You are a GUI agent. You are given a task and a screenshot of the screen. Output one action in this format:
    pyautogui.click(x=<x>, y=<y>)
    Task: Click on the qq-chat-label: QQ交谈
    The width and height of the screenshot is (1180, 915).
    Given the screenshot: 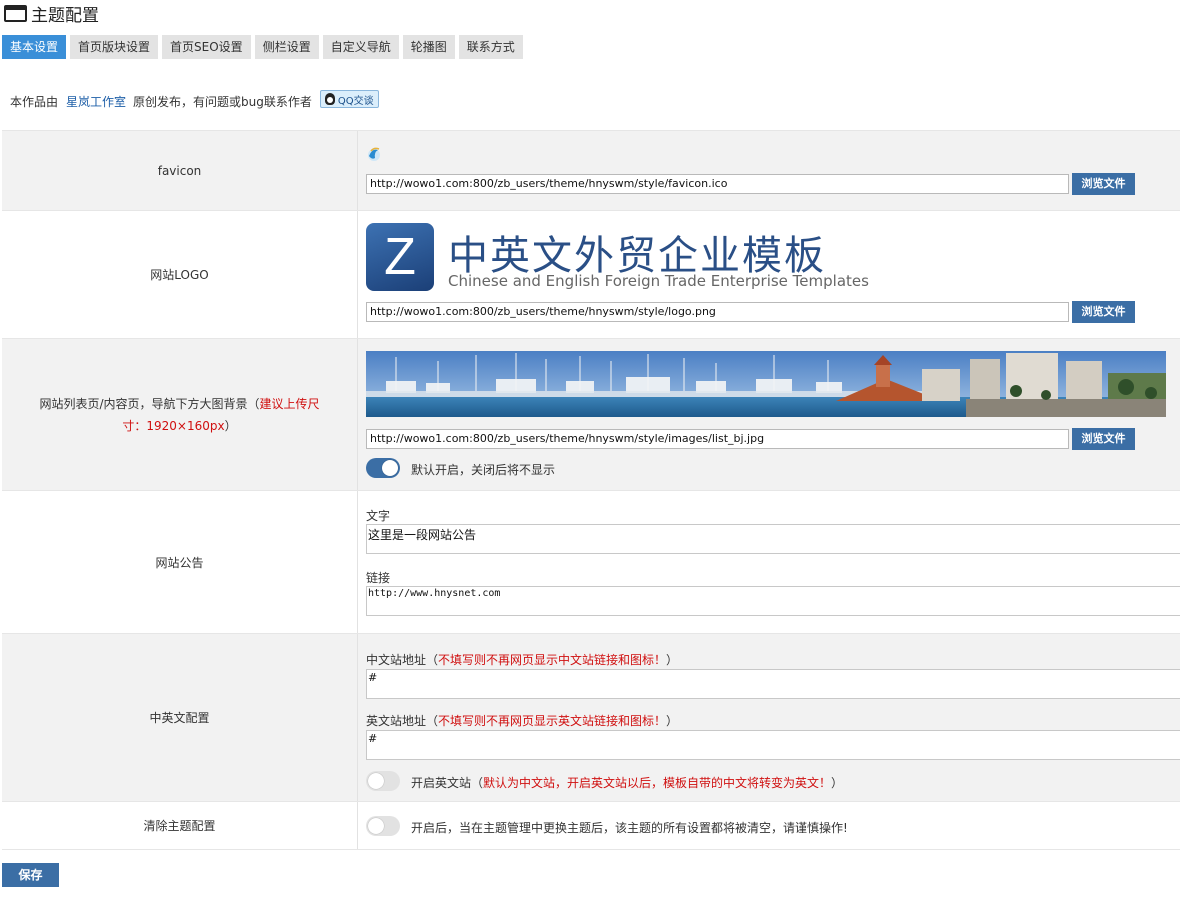 What is the action you would take?
    pyautogui.click(x=355, y=101)
    